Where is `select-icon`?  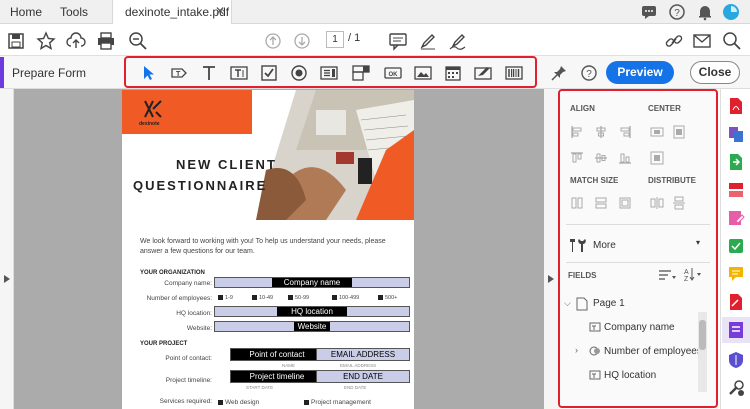 select-icon is located at coordinates (149, 73).